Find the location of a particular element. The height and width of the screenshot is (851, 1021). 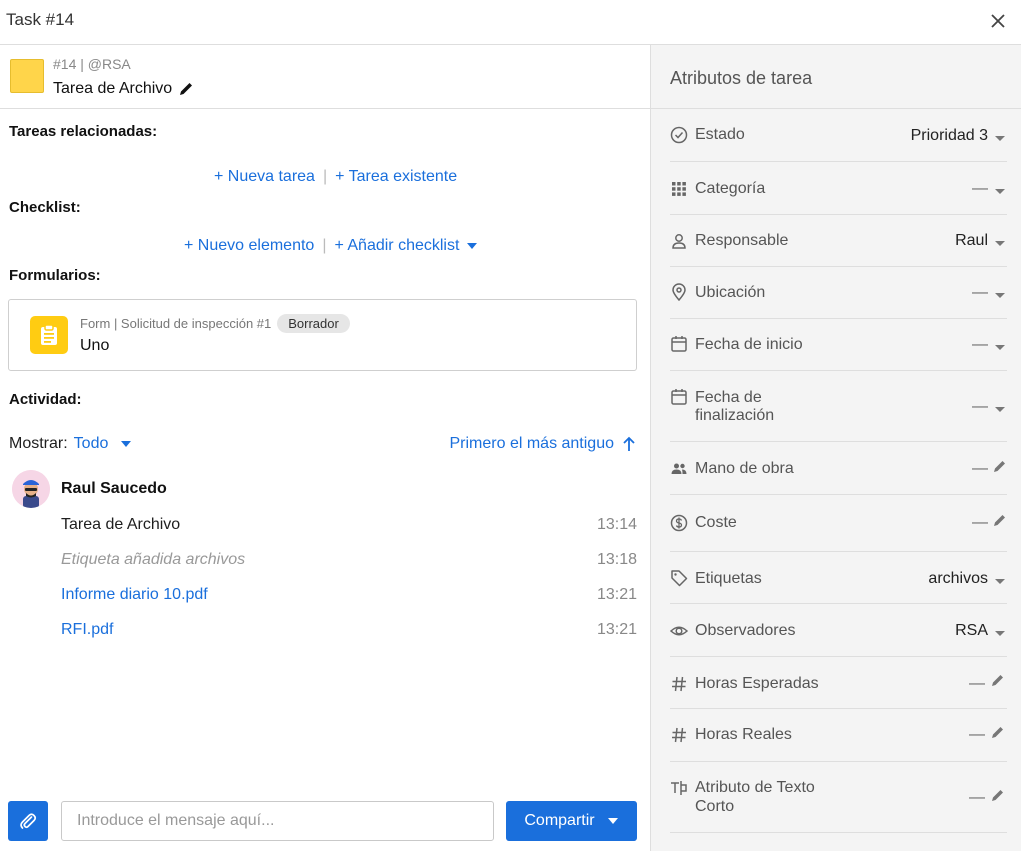

attachment-link: Informe diario 10.pdf is located at coordinates (134, 595).